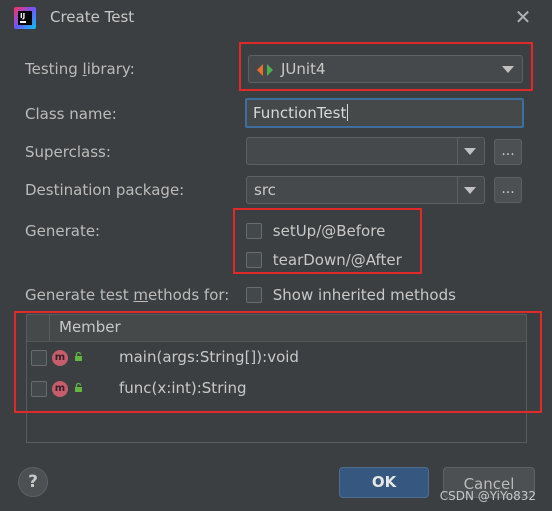  I want to click on teardown-option: tearDown/@After, so click(324, 260).